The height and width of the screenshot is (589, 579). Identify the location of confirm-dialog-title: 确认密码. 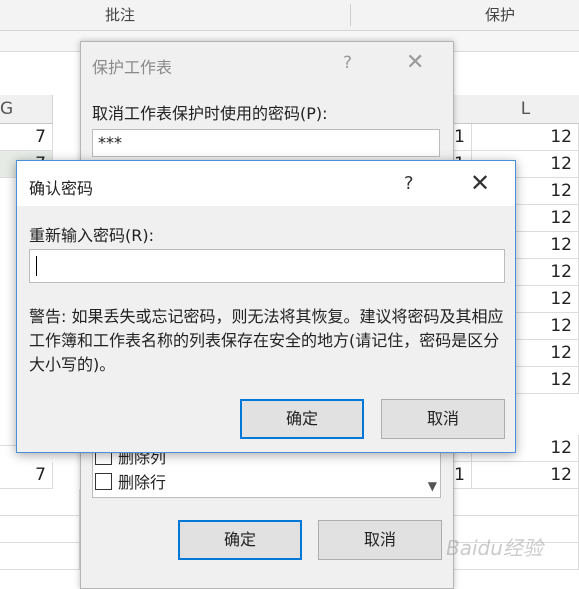
(61, 188).